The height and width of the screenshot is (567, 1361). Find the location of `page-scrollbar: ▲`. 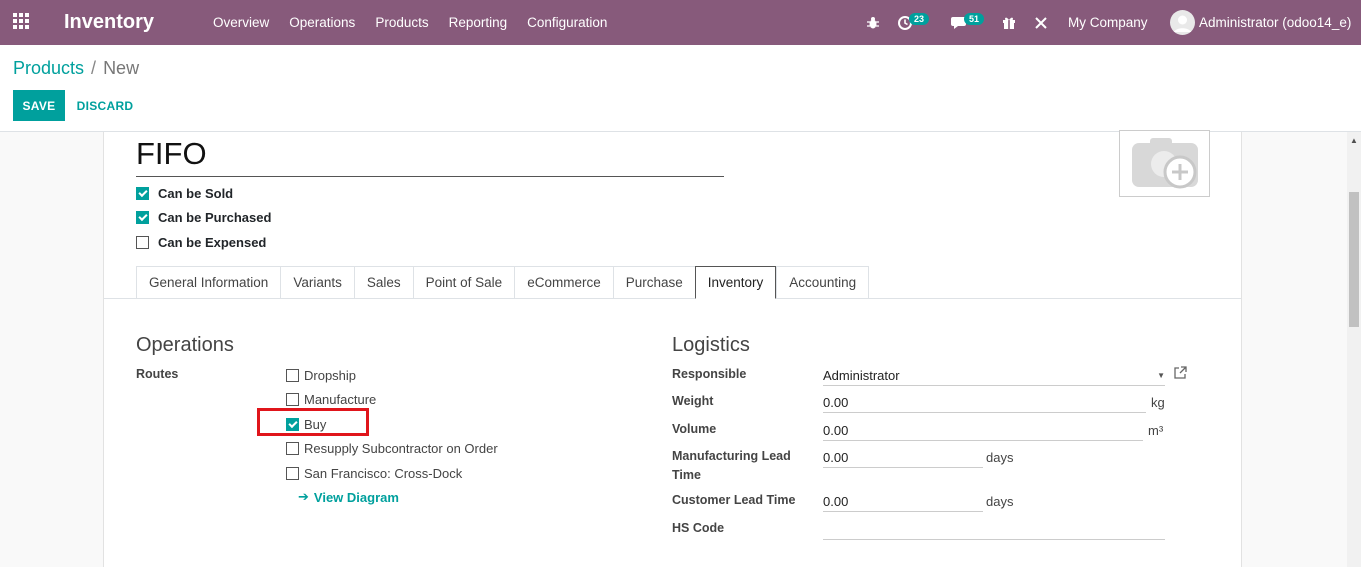

page-scrollbar: ▲ is located at coordinates (1354, 349).